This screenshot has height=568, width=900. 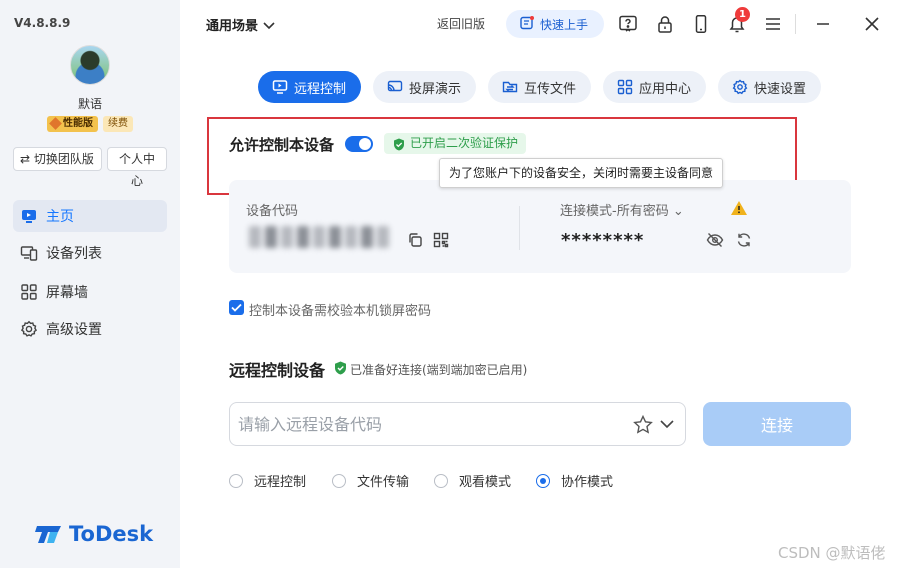 What do you see at coordinates (29, 253) in the screenshot?
I see `devices-icon` at bounding box center [29, 253].